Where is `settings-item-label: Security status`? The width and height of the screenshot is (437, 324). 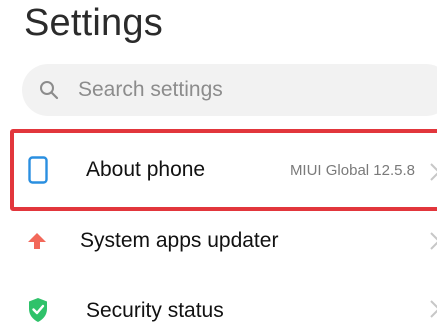 settings-item-label: Security status is located at coordinates (155, 310).